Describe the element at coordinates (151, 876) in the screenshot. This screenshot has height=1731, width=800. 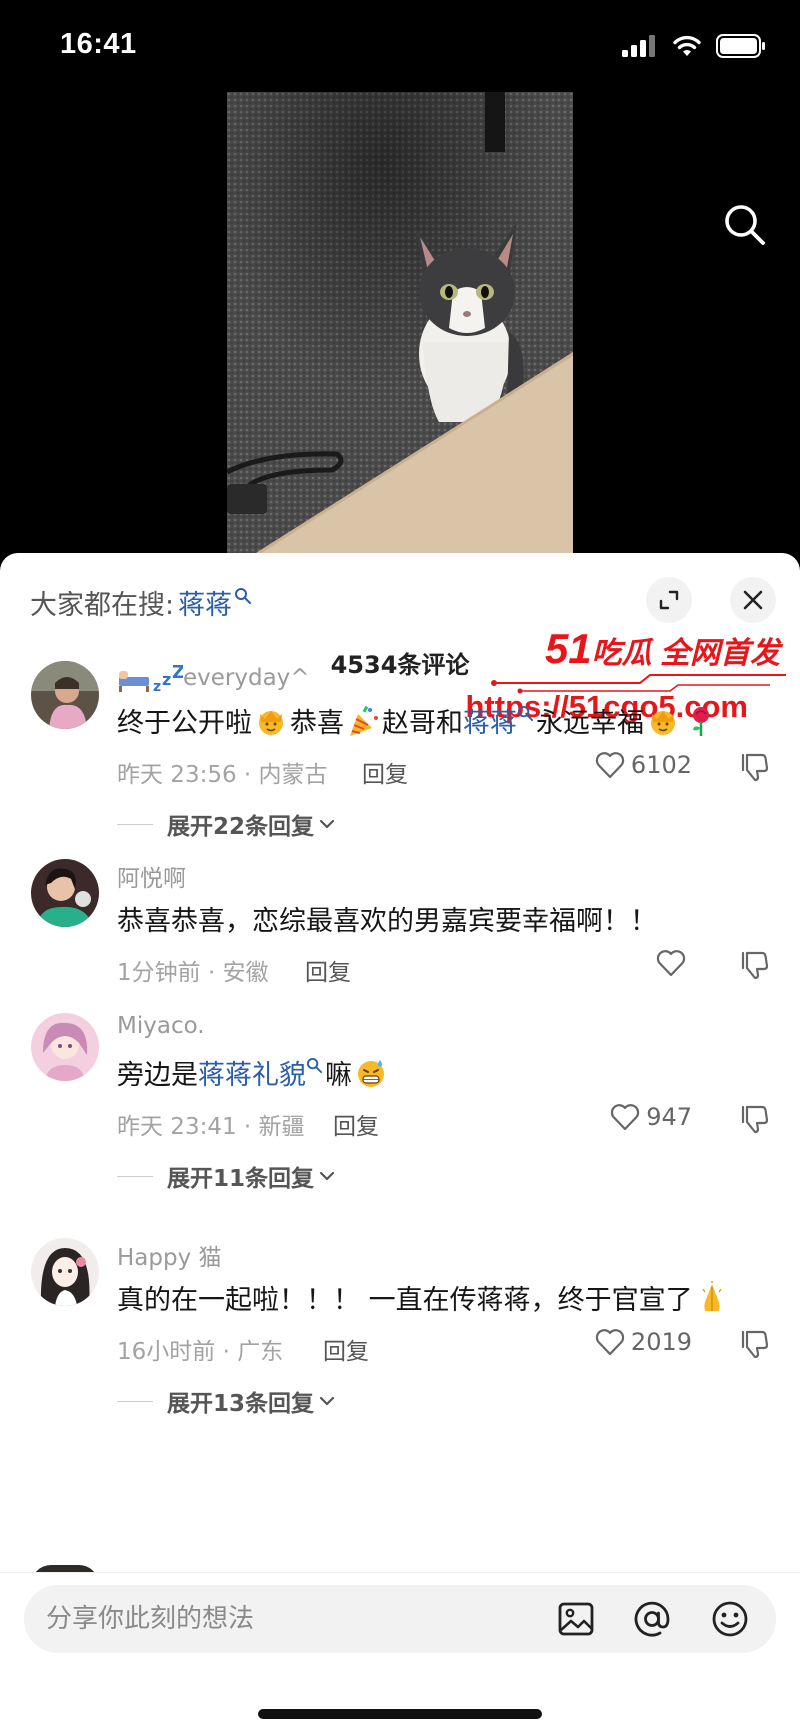
I see `comment-username: 阿悦啊` at that location.